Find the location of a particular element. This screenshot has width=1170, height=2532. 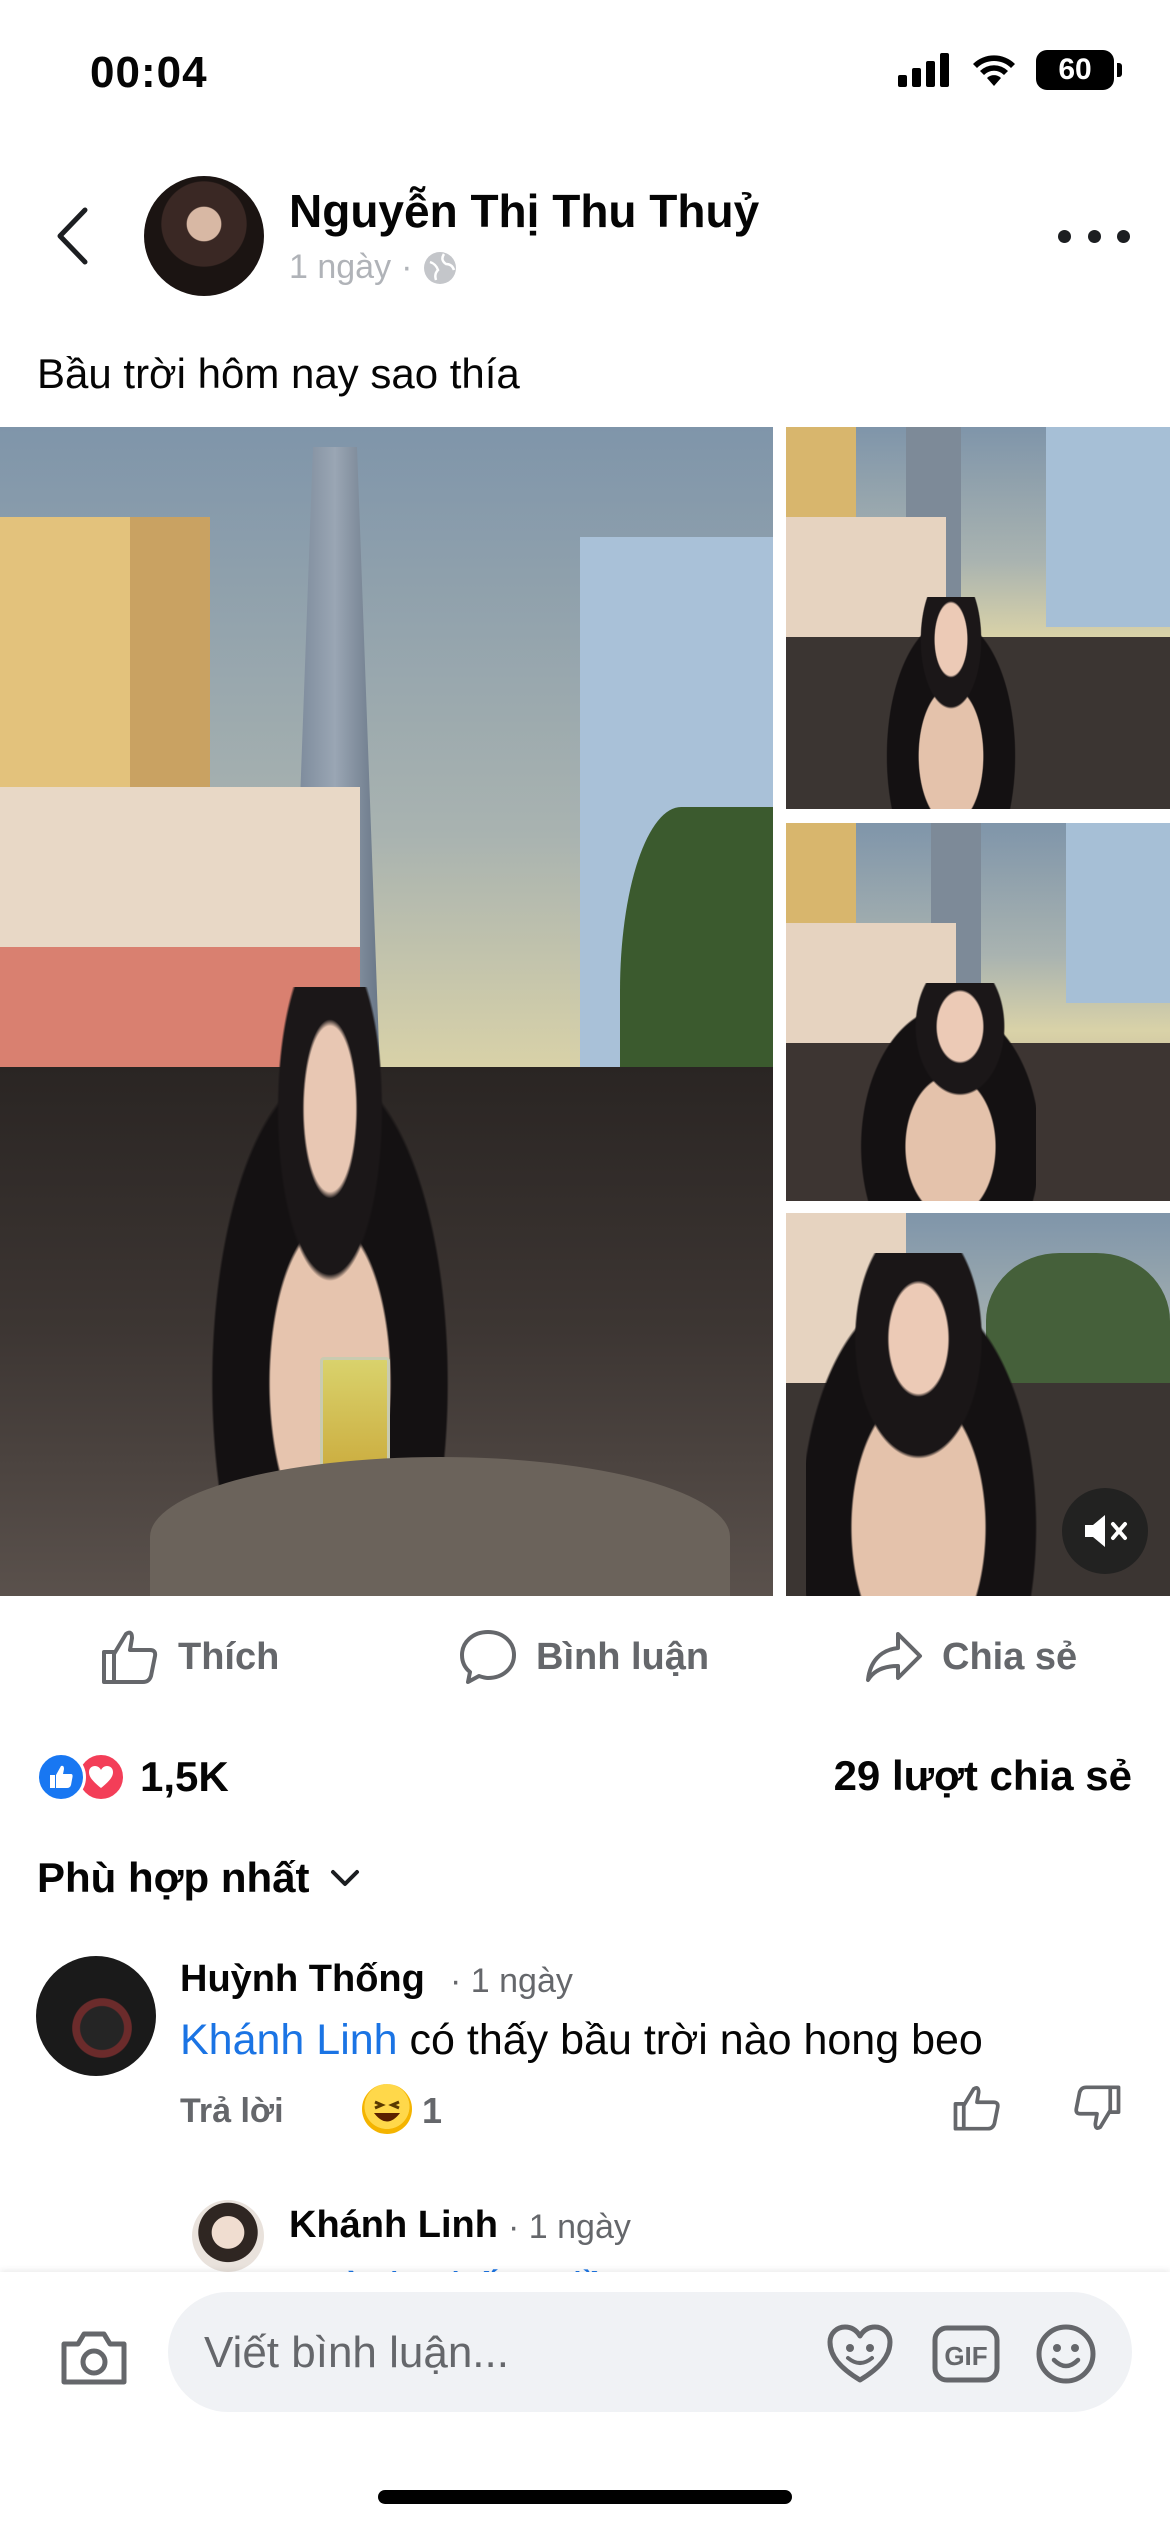

status-icons: 60 is located at coordinates (1010, 70).